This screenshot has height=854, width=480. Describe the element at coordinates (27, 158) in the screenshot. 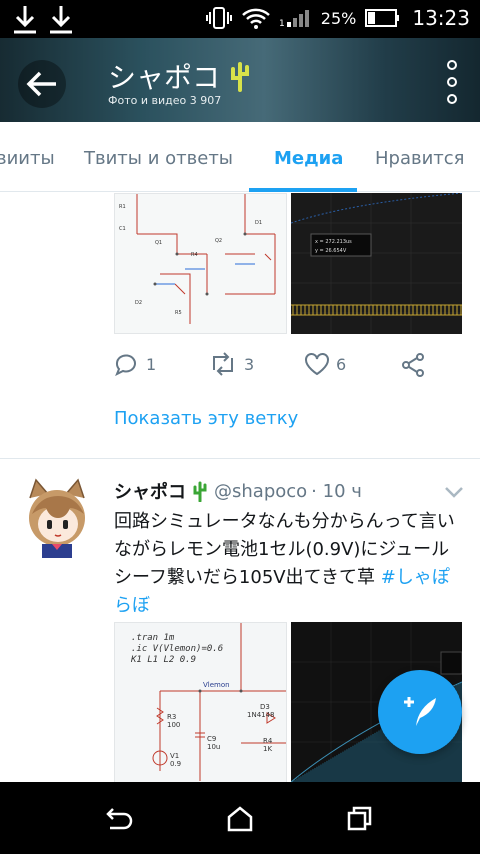

I see `tab-tweets: вииты` at that location.